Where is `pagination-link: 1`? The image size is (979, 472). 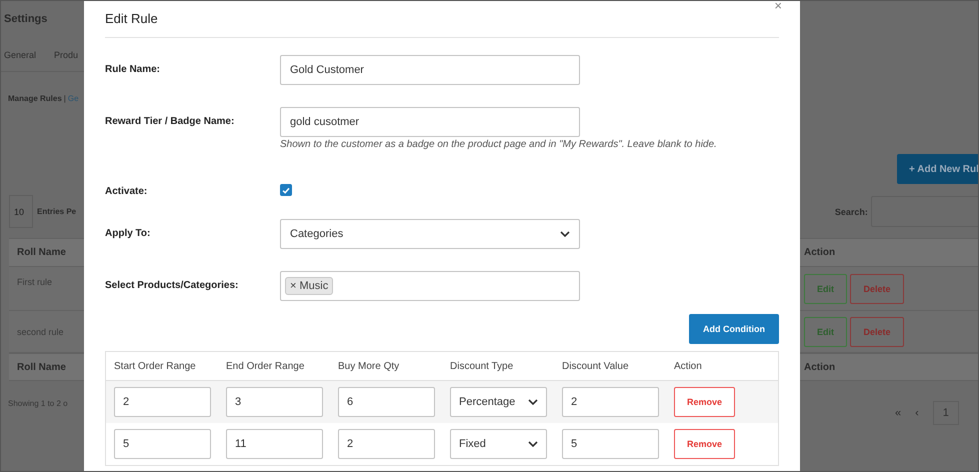
pagination-link: 1 is located at coordinates (945, 413).